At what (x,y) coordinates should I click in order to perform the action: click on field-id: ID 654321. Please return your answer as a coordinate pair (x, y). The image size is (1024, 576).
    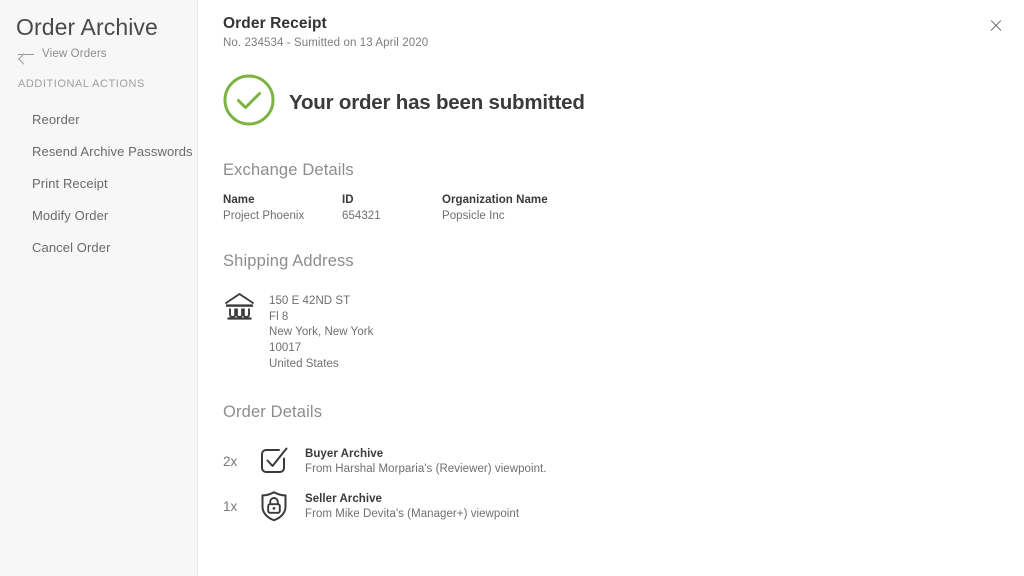
    Looking at the image, I should click on (392, 208).